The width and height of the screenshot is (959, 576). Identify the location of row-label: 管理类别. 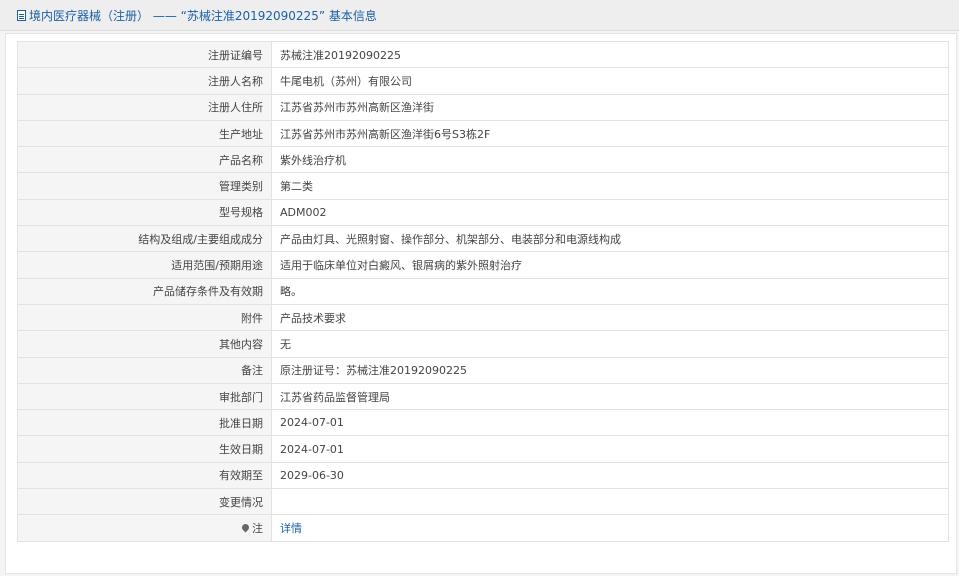
(144, 186).